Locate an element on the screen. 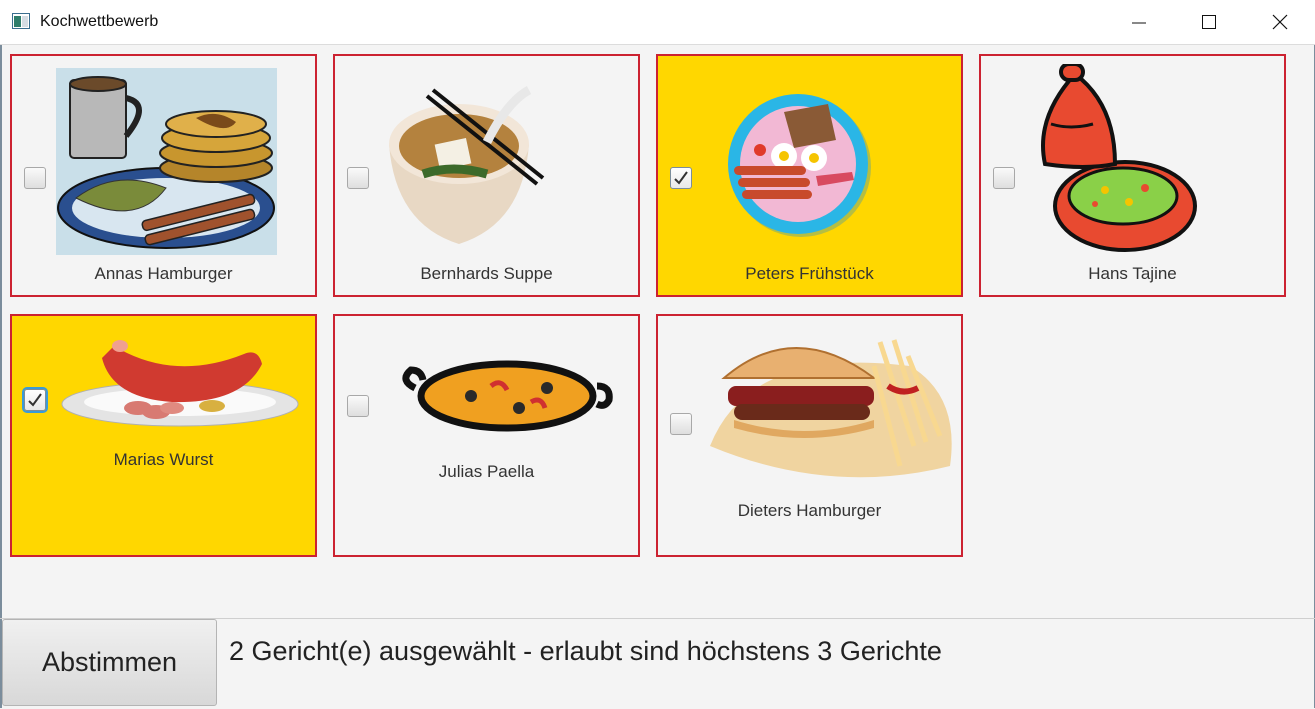 The image size is (1315, 709). maximize-button is located at coordinates (1209, 22).